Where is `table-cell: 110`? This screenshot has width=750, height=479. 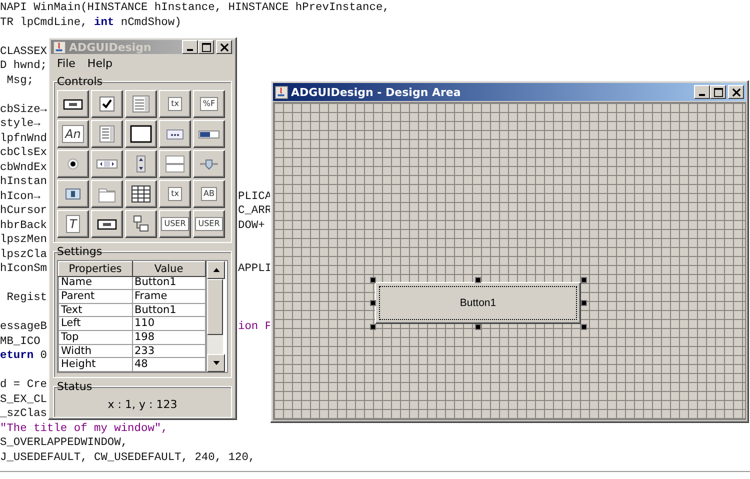 table-cell: 110 is located at coordinates (169, 323).